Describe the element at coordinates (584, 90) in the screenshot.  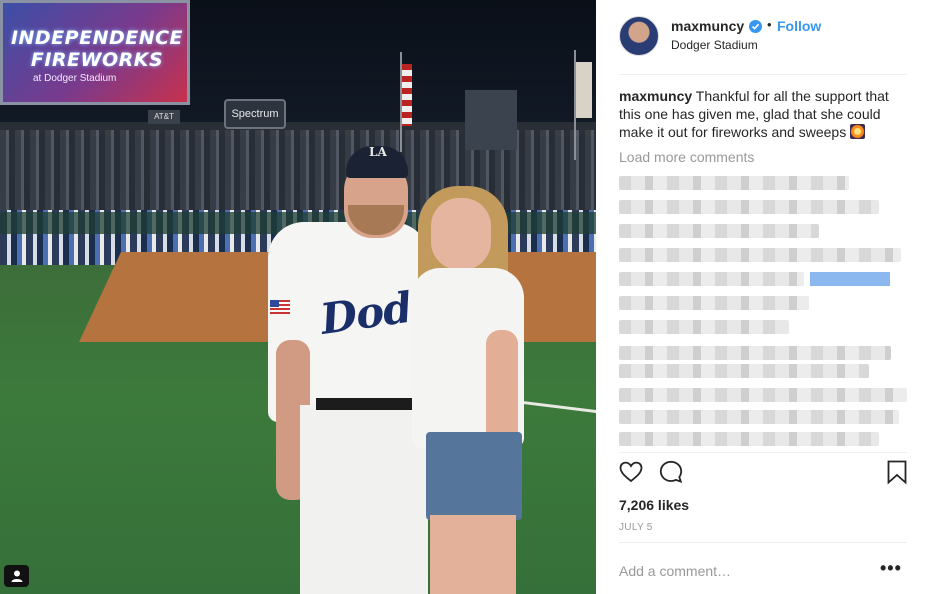
I see `california-flag` at that location.